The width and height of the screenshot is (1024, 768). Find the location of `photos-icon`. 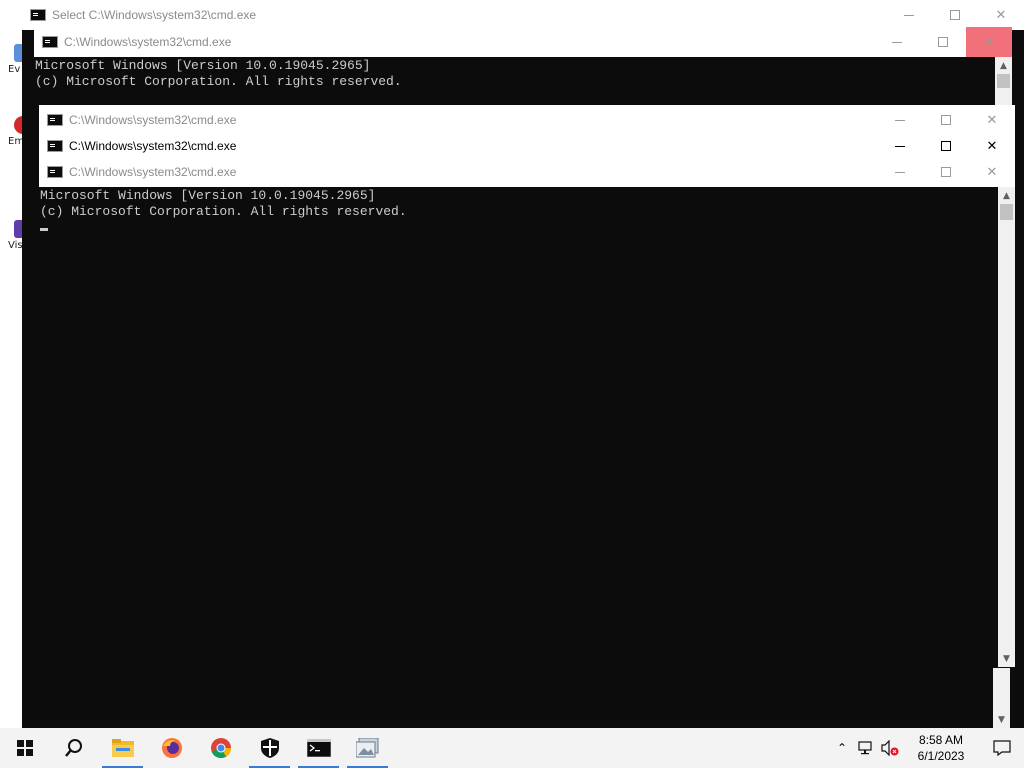

photos-icon is located at coordinates (366, 748).